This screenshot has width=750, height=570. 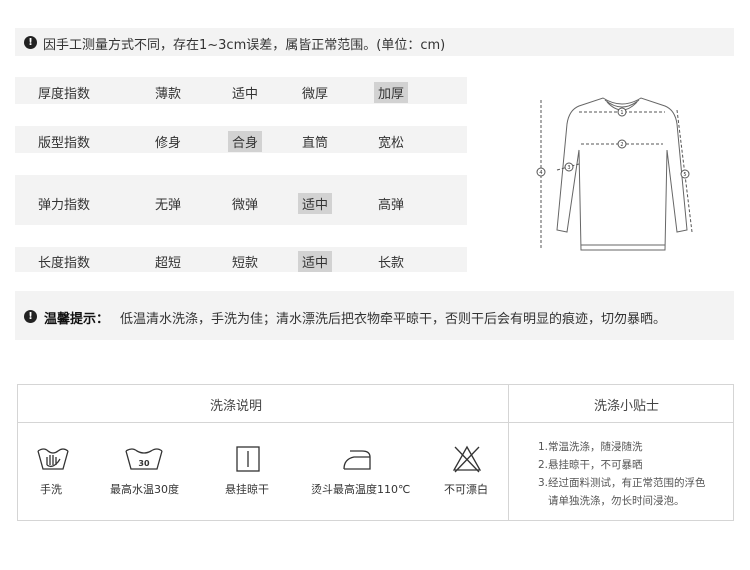 I want to click on garment-measurement-diagram: 1 2 3 4 5, so click(x=622, y=175).